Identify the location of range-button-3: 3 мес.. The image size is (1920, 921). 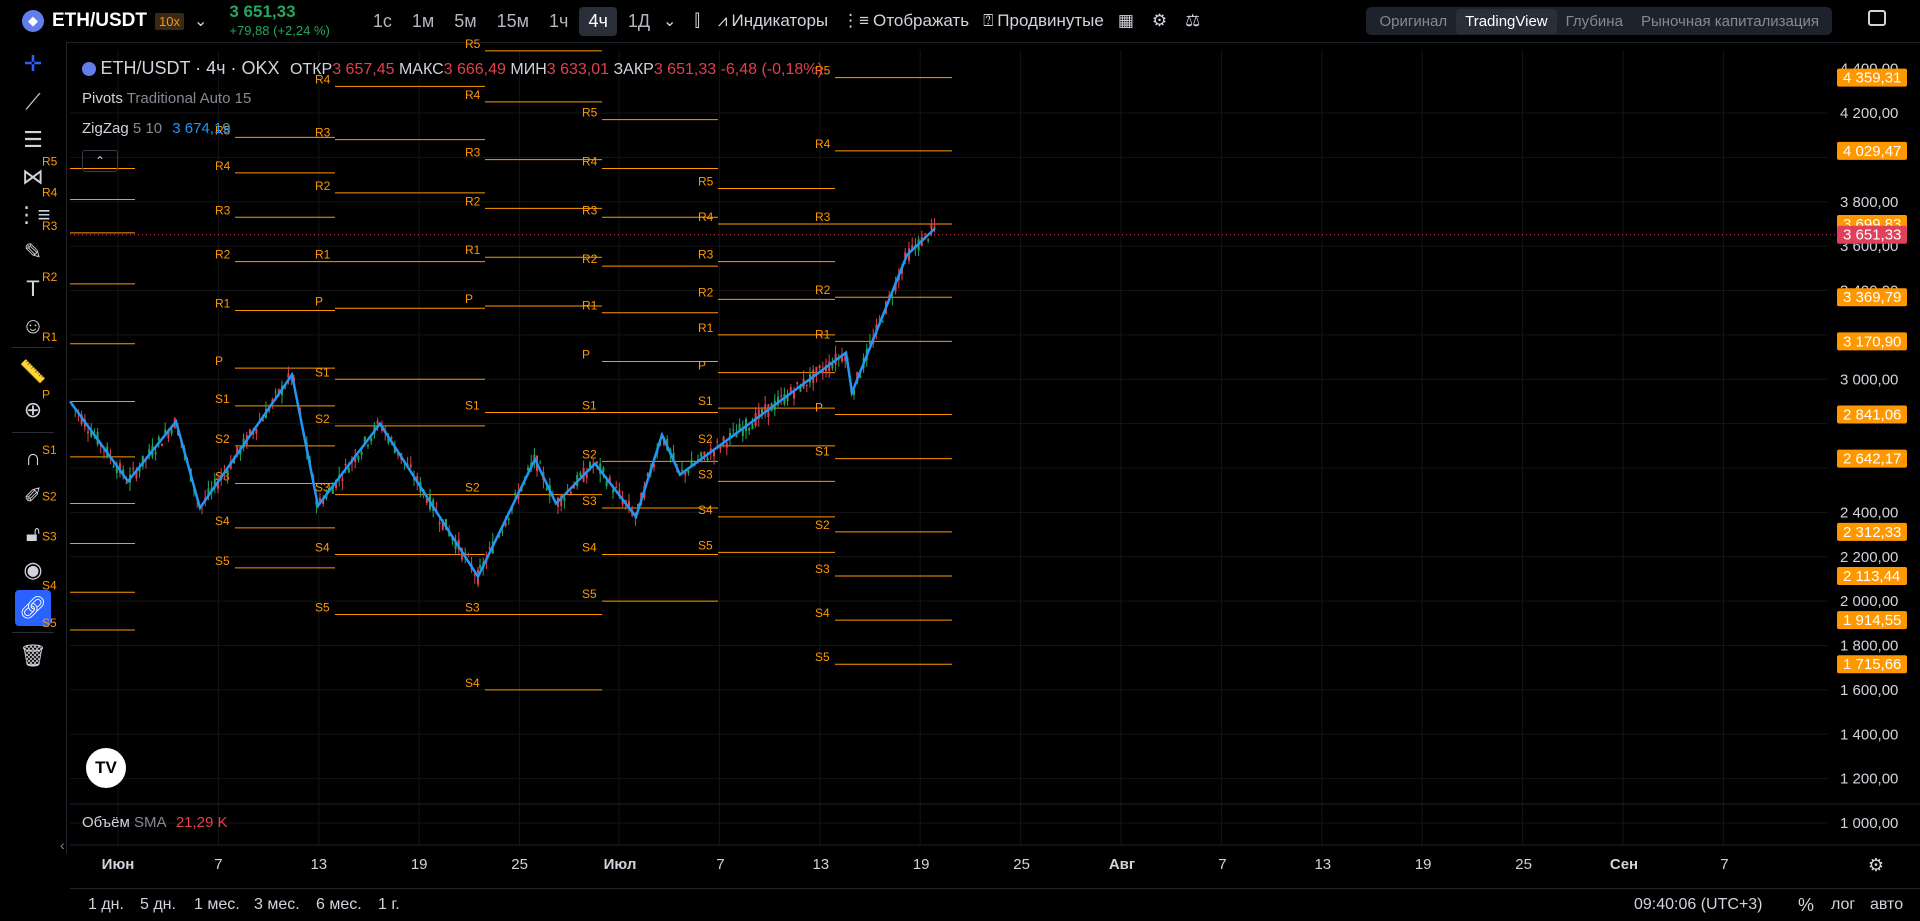
(277, 905).